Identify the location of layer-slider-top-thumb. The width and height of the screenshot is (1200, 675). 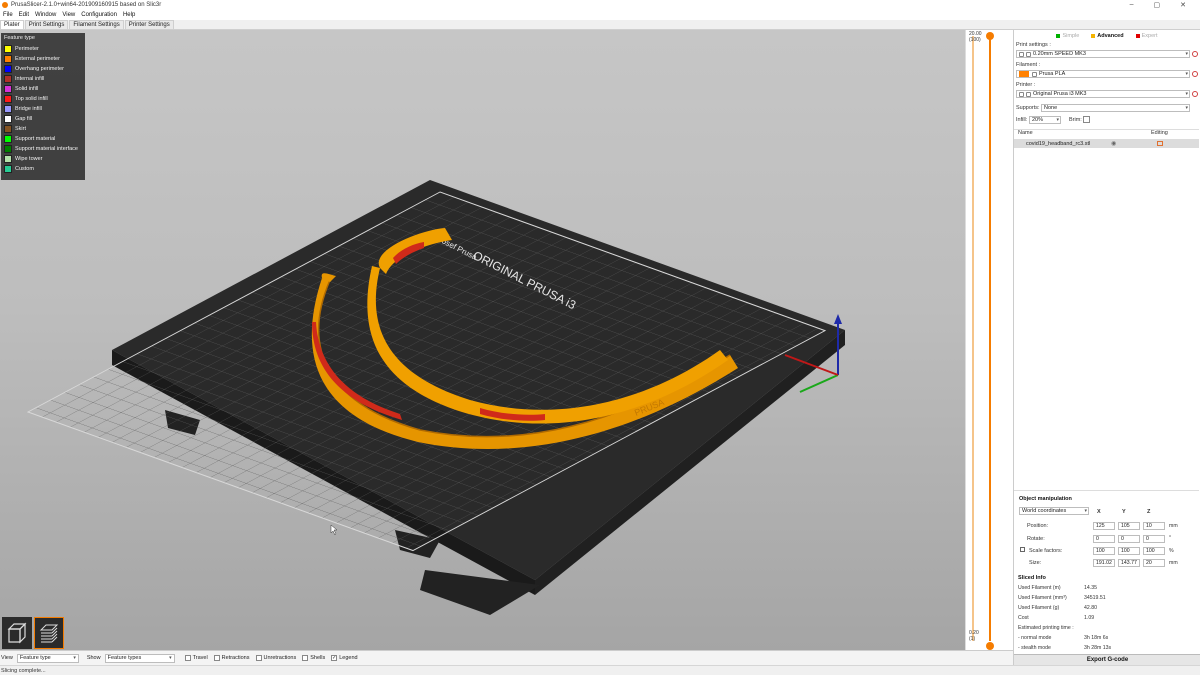
(990, 36).